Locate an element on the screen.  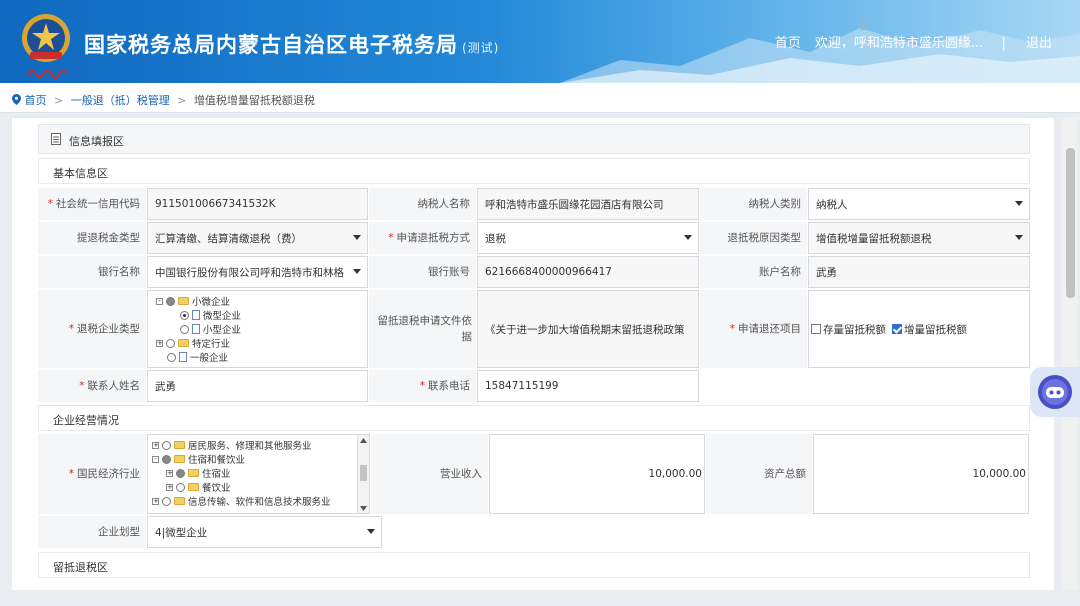
apply-method-select: 退税 is located at coordinates (588, 238).